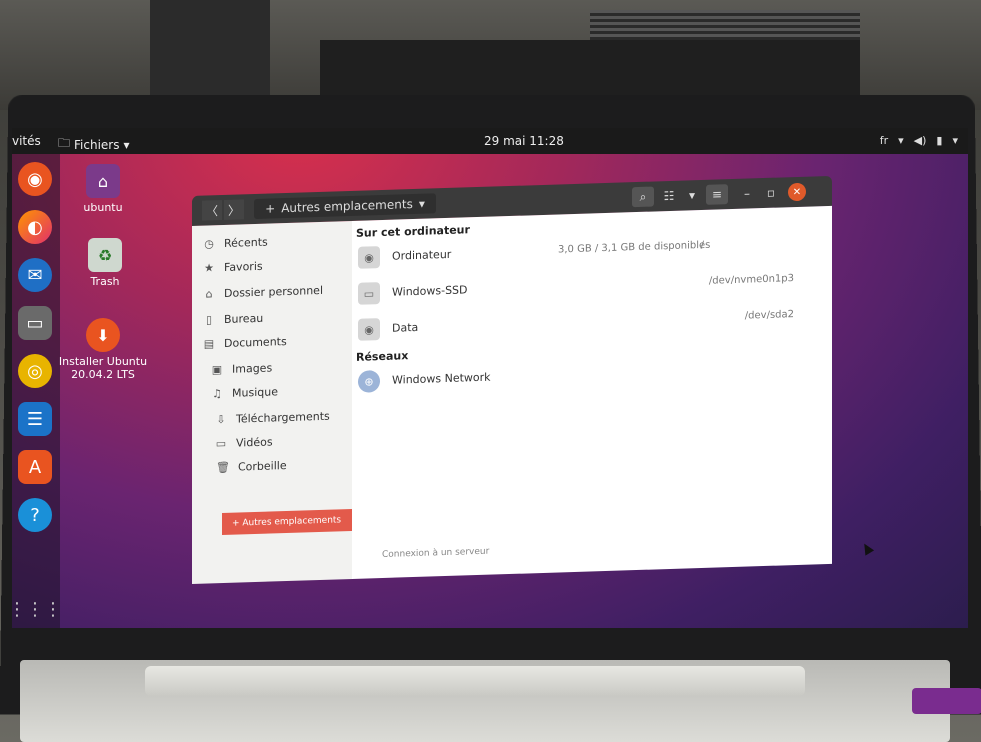 The image size is (981, 742). I want to click on sidebar-item-home: ⌂ Dossier personnel, so click(263, 292).